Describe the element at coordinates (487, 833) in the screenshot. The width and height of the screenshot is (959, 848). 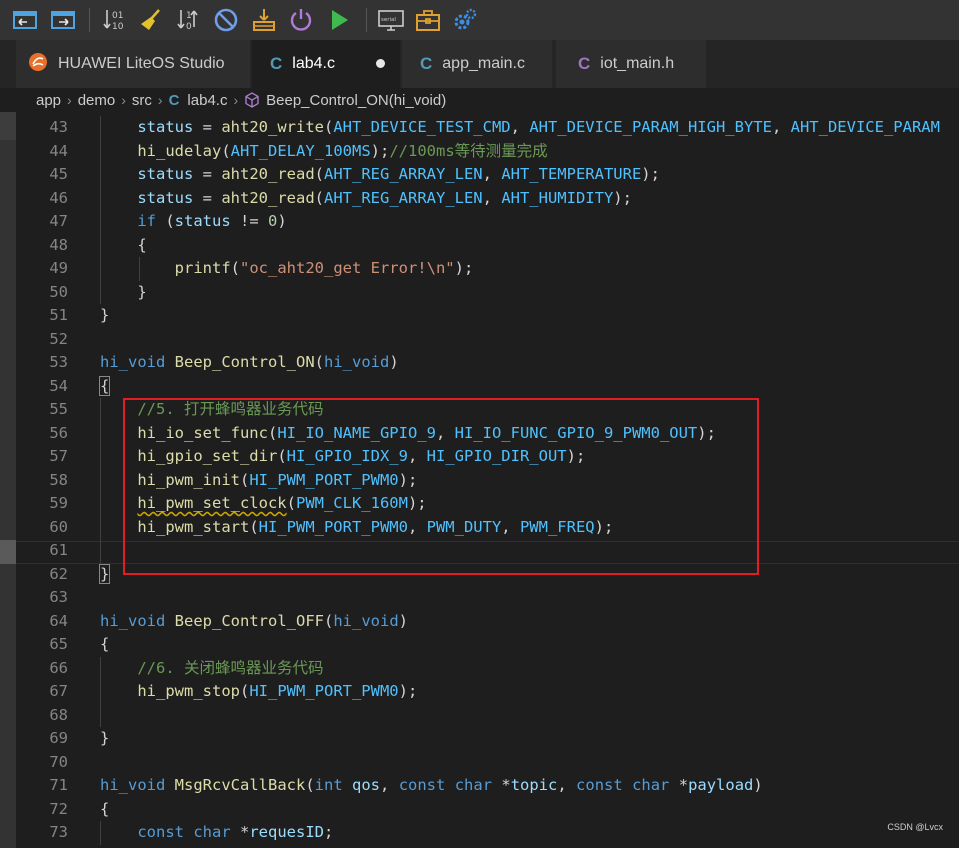
I see `code-line: 73 const char *requesID;` at that location.